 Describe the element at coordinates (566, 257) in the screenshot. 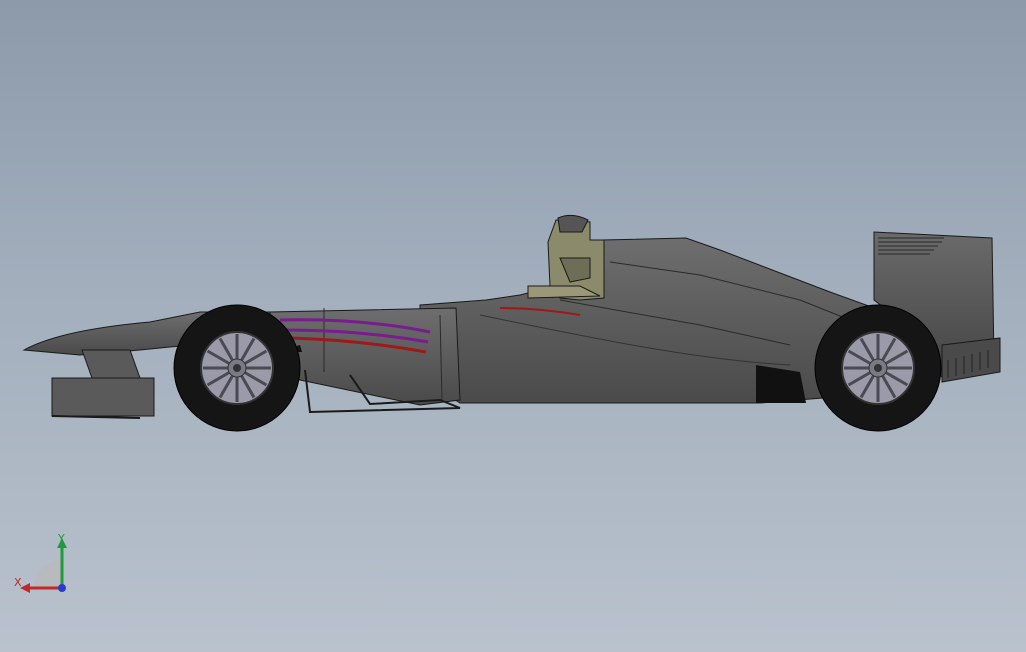

I see `airbox` at that location.